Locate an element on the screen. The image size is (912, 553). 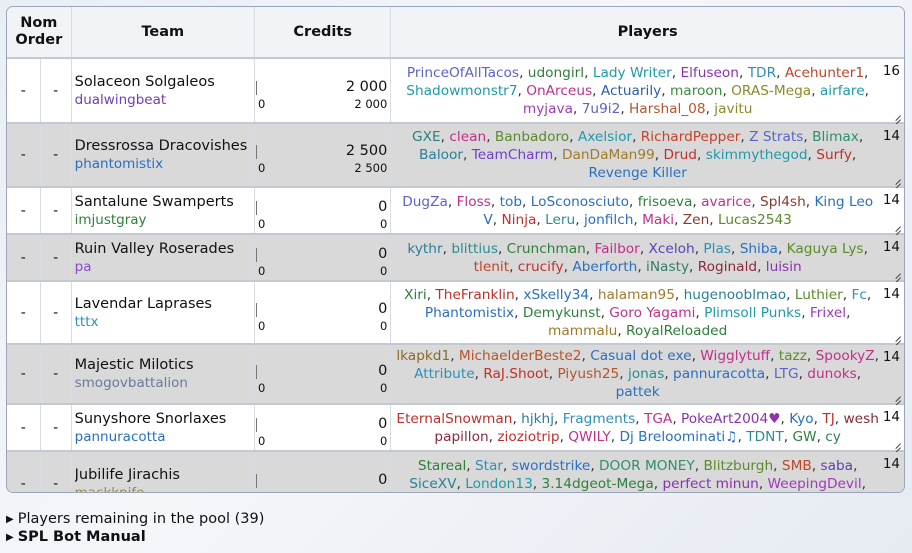
player-name: RoyalReloaded is located at coordinates (676, 331).